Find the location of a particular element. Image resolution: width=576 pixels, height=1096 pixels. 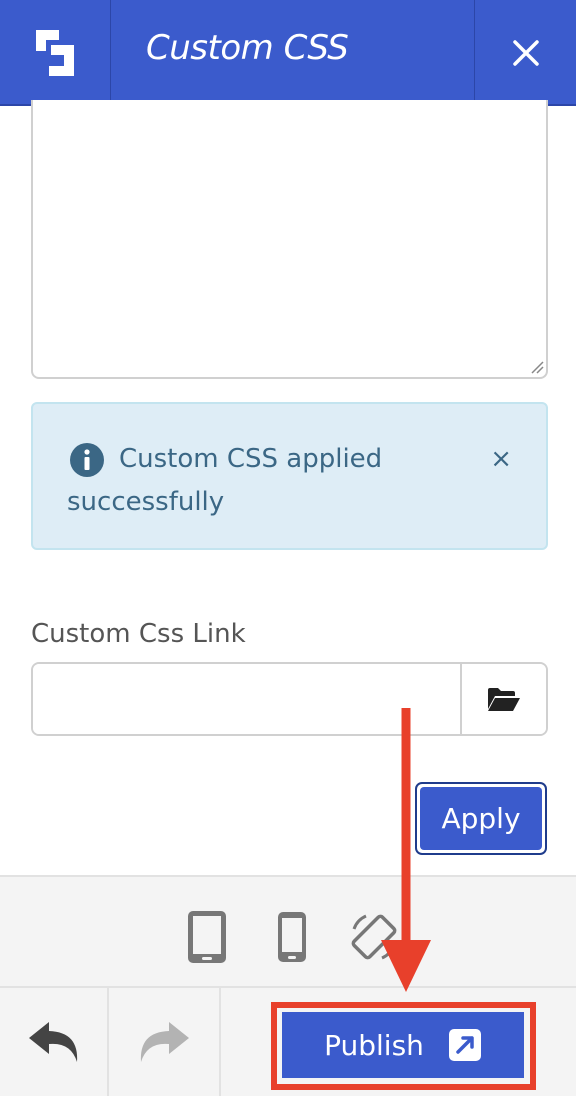

undo-button is located at coordinates (54, 1042).